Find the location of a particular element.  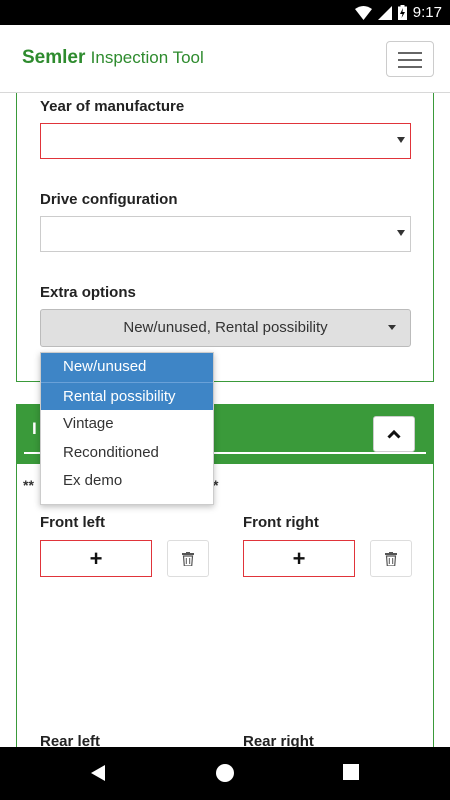

app-header: Semler Inspection Tool is located at coordinates (225, 59).